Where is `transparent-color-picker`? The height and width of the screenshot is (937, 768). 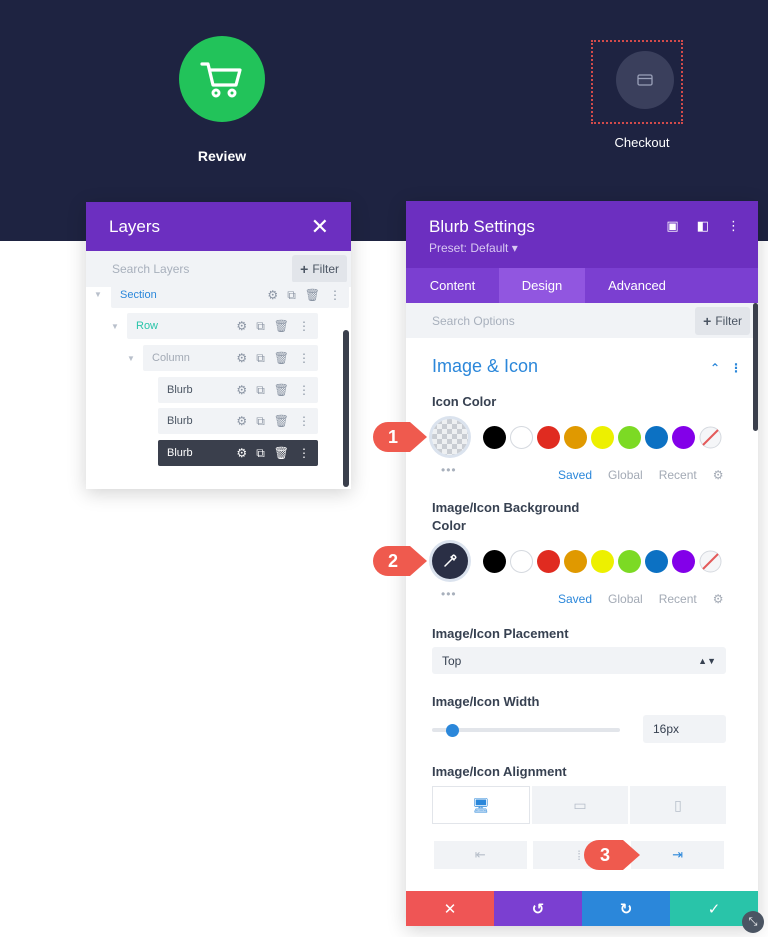
transparent-color-picker is located at coordinates (450, 437).